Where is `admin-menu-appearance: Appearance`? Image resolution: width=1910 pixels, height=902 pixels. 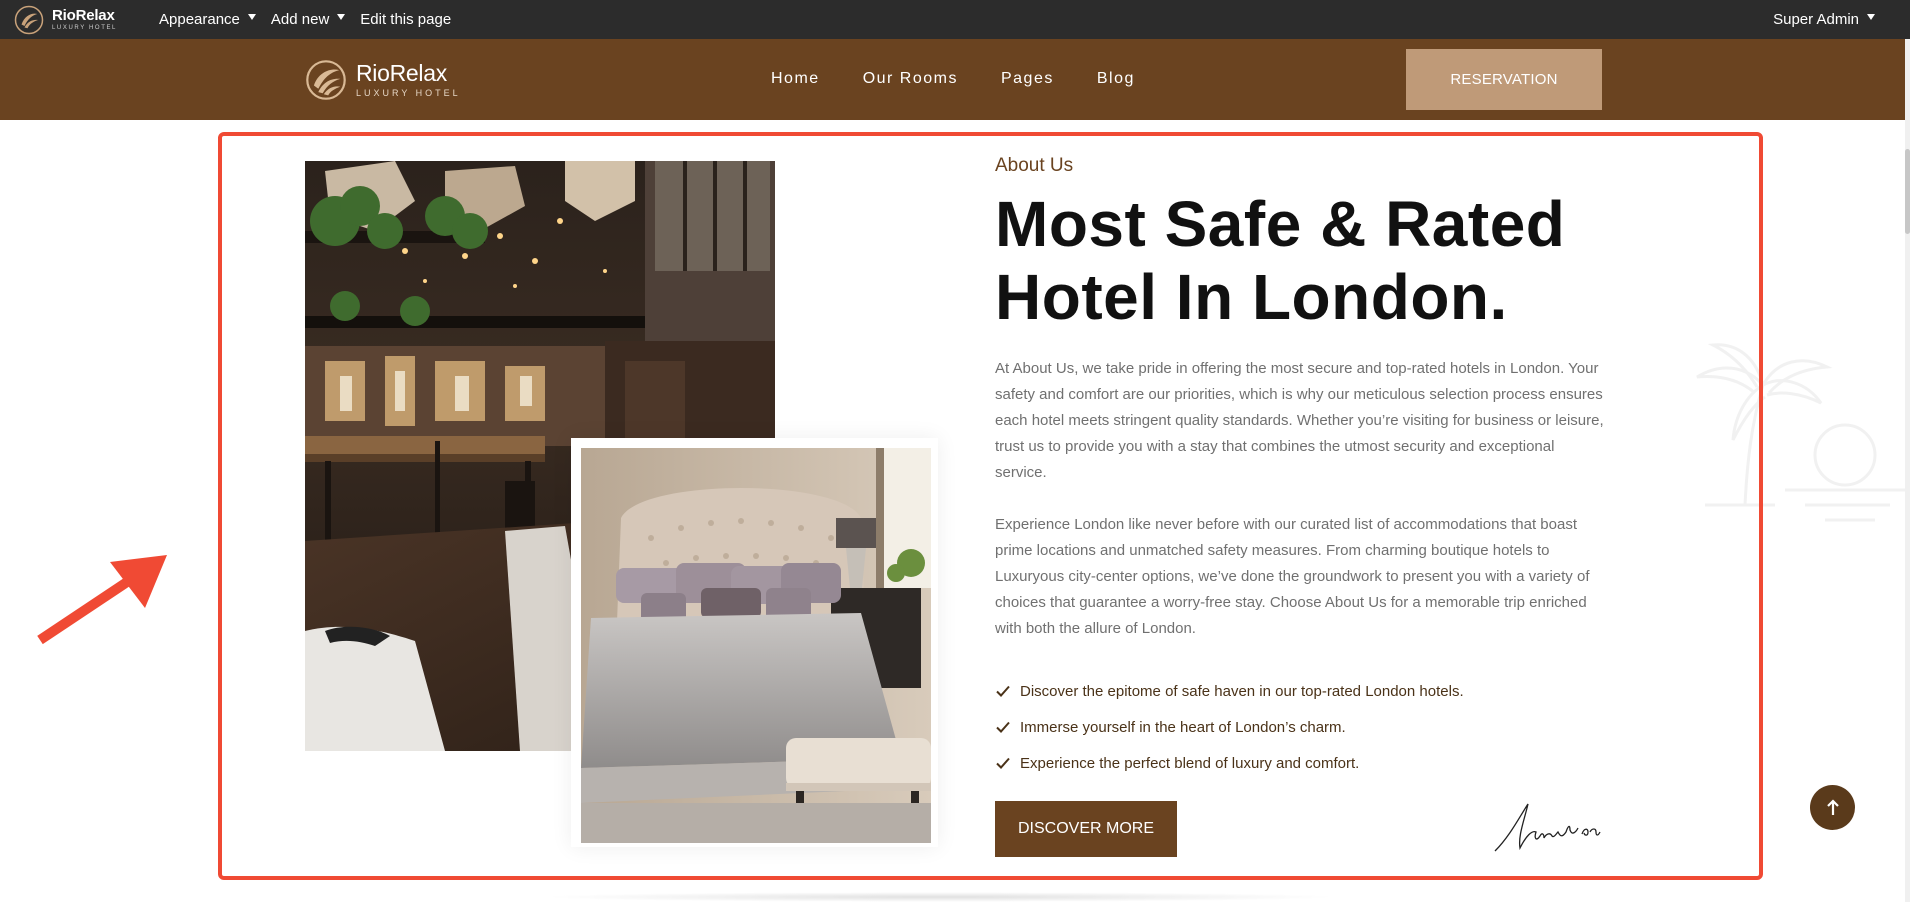
admin-menu-appearance: Appearance is located at coordinates (207, 19).